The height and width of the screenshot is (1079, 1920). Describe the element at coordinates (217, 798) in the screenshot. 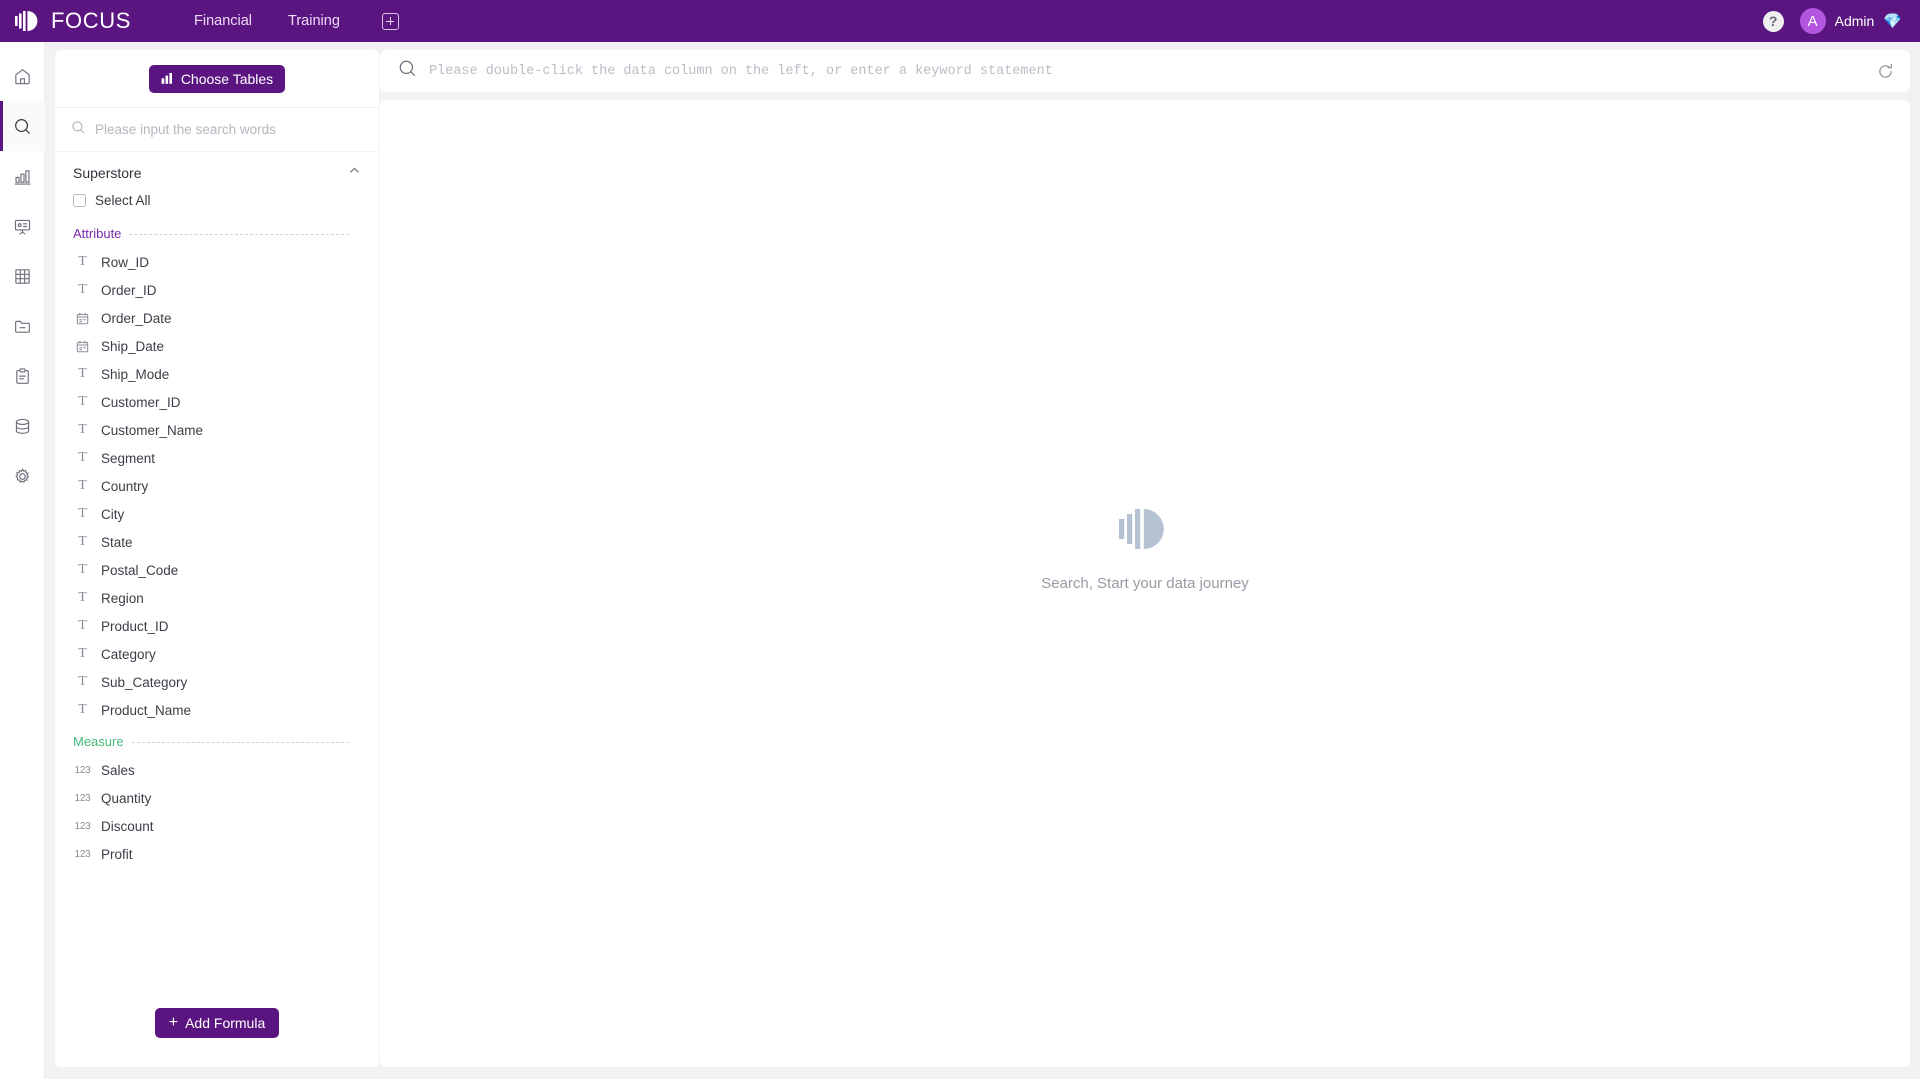

I see `field-row: 123 Quantity` at that location.